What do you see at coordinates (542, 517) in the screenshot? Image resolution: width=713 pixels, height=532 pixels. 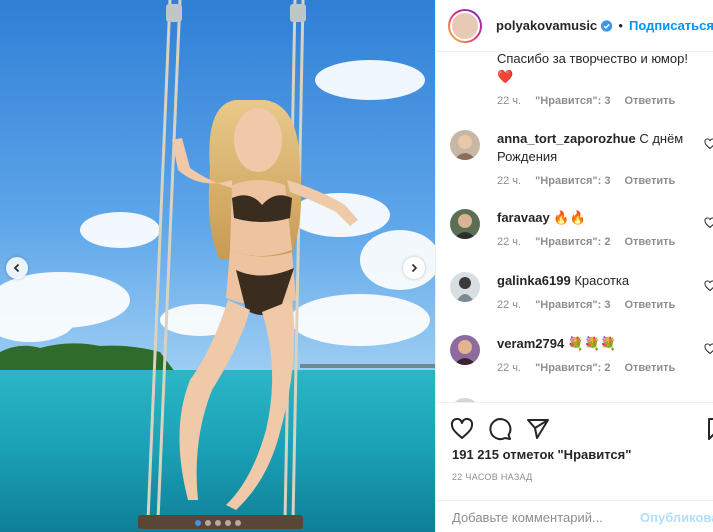 I see `comment-input` at bounding box center [542, 517].